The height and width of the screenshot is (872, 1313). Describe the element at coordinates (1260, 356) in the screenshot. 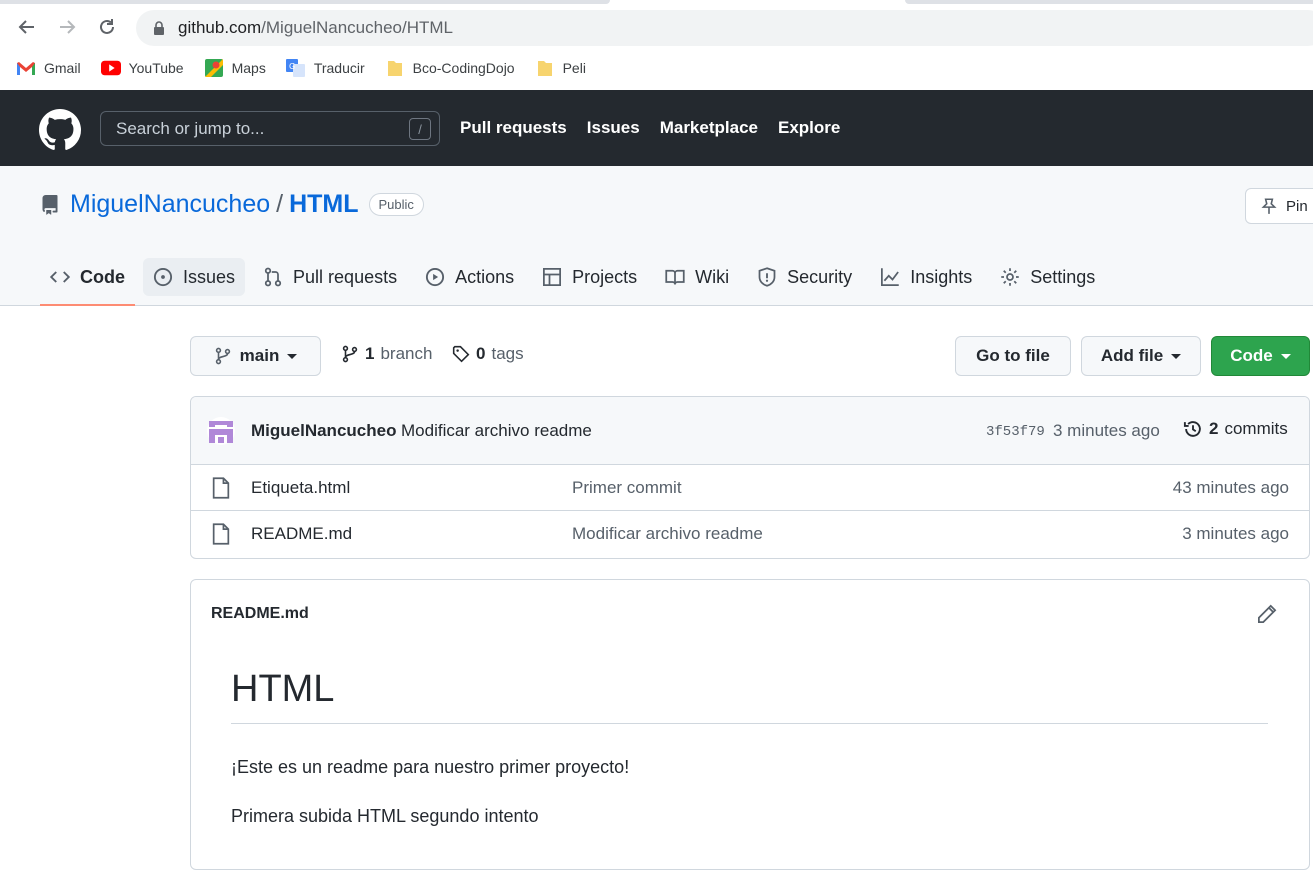

I see `code-button: Code` at that location.